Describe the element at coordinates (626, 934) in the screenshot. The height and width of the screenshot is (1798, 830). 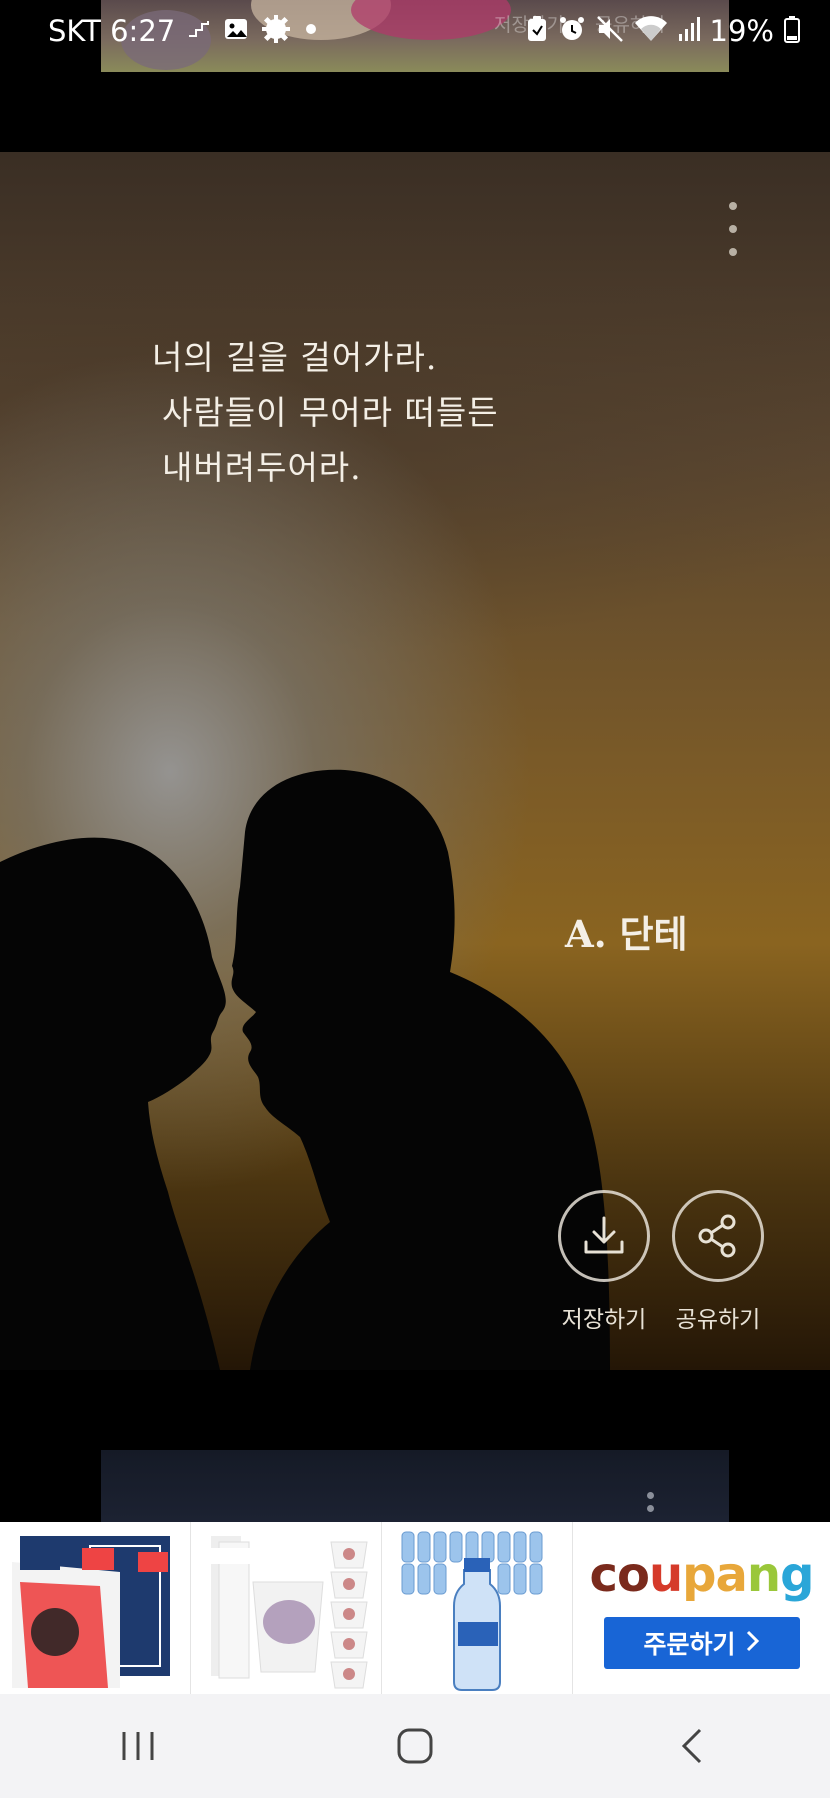
I see `quote-author: A. 단테` at that location.